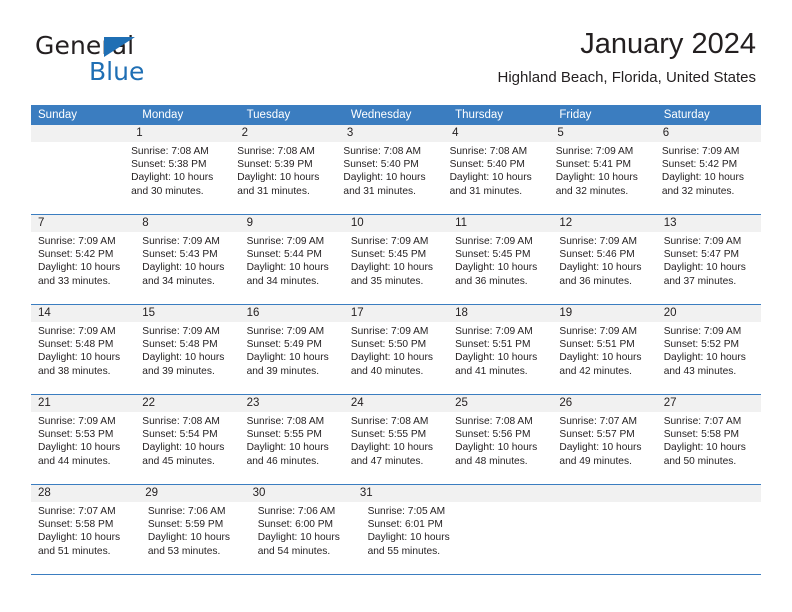  I want to click on day-number: 18, so click(500, 313).